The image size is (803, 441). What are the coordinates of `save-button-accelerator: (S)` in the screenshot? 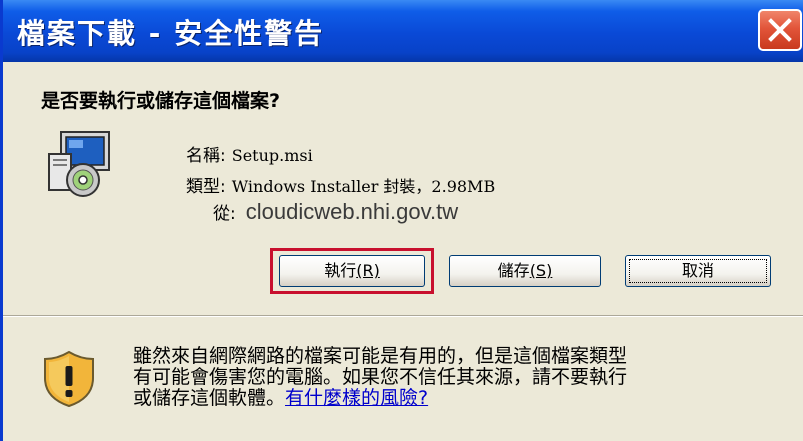 It's located at (541, 270).